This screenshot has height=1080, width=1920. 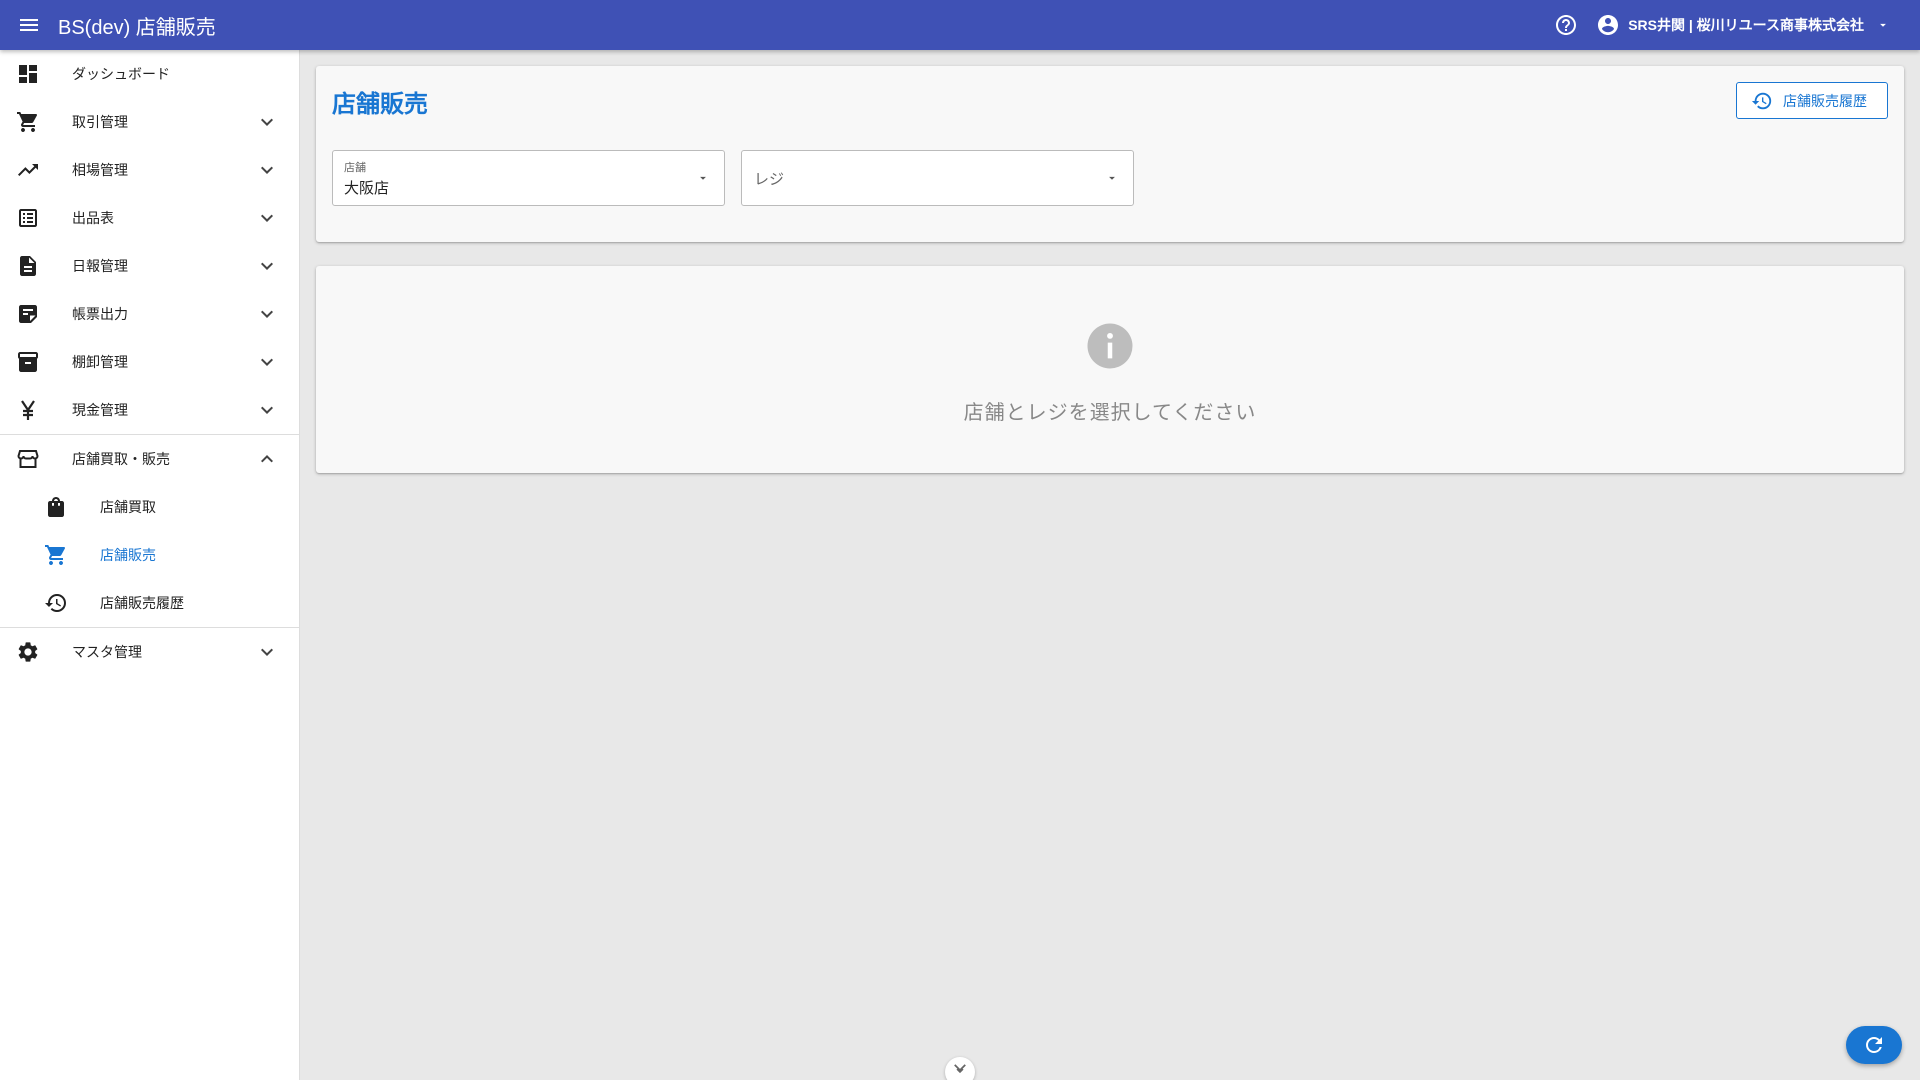 I want to click on help-circle-icon, so click(x=1566, y=25).